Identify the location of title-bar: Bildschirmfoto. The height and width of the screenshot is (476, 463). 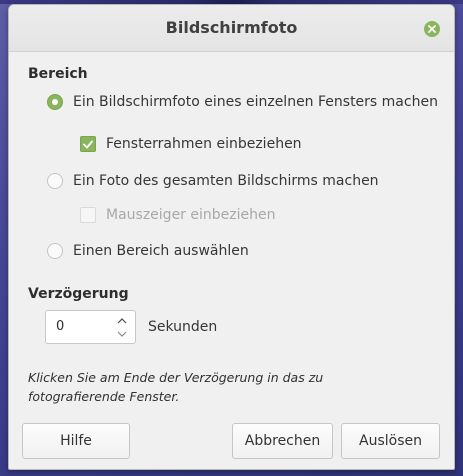
(231, 28).